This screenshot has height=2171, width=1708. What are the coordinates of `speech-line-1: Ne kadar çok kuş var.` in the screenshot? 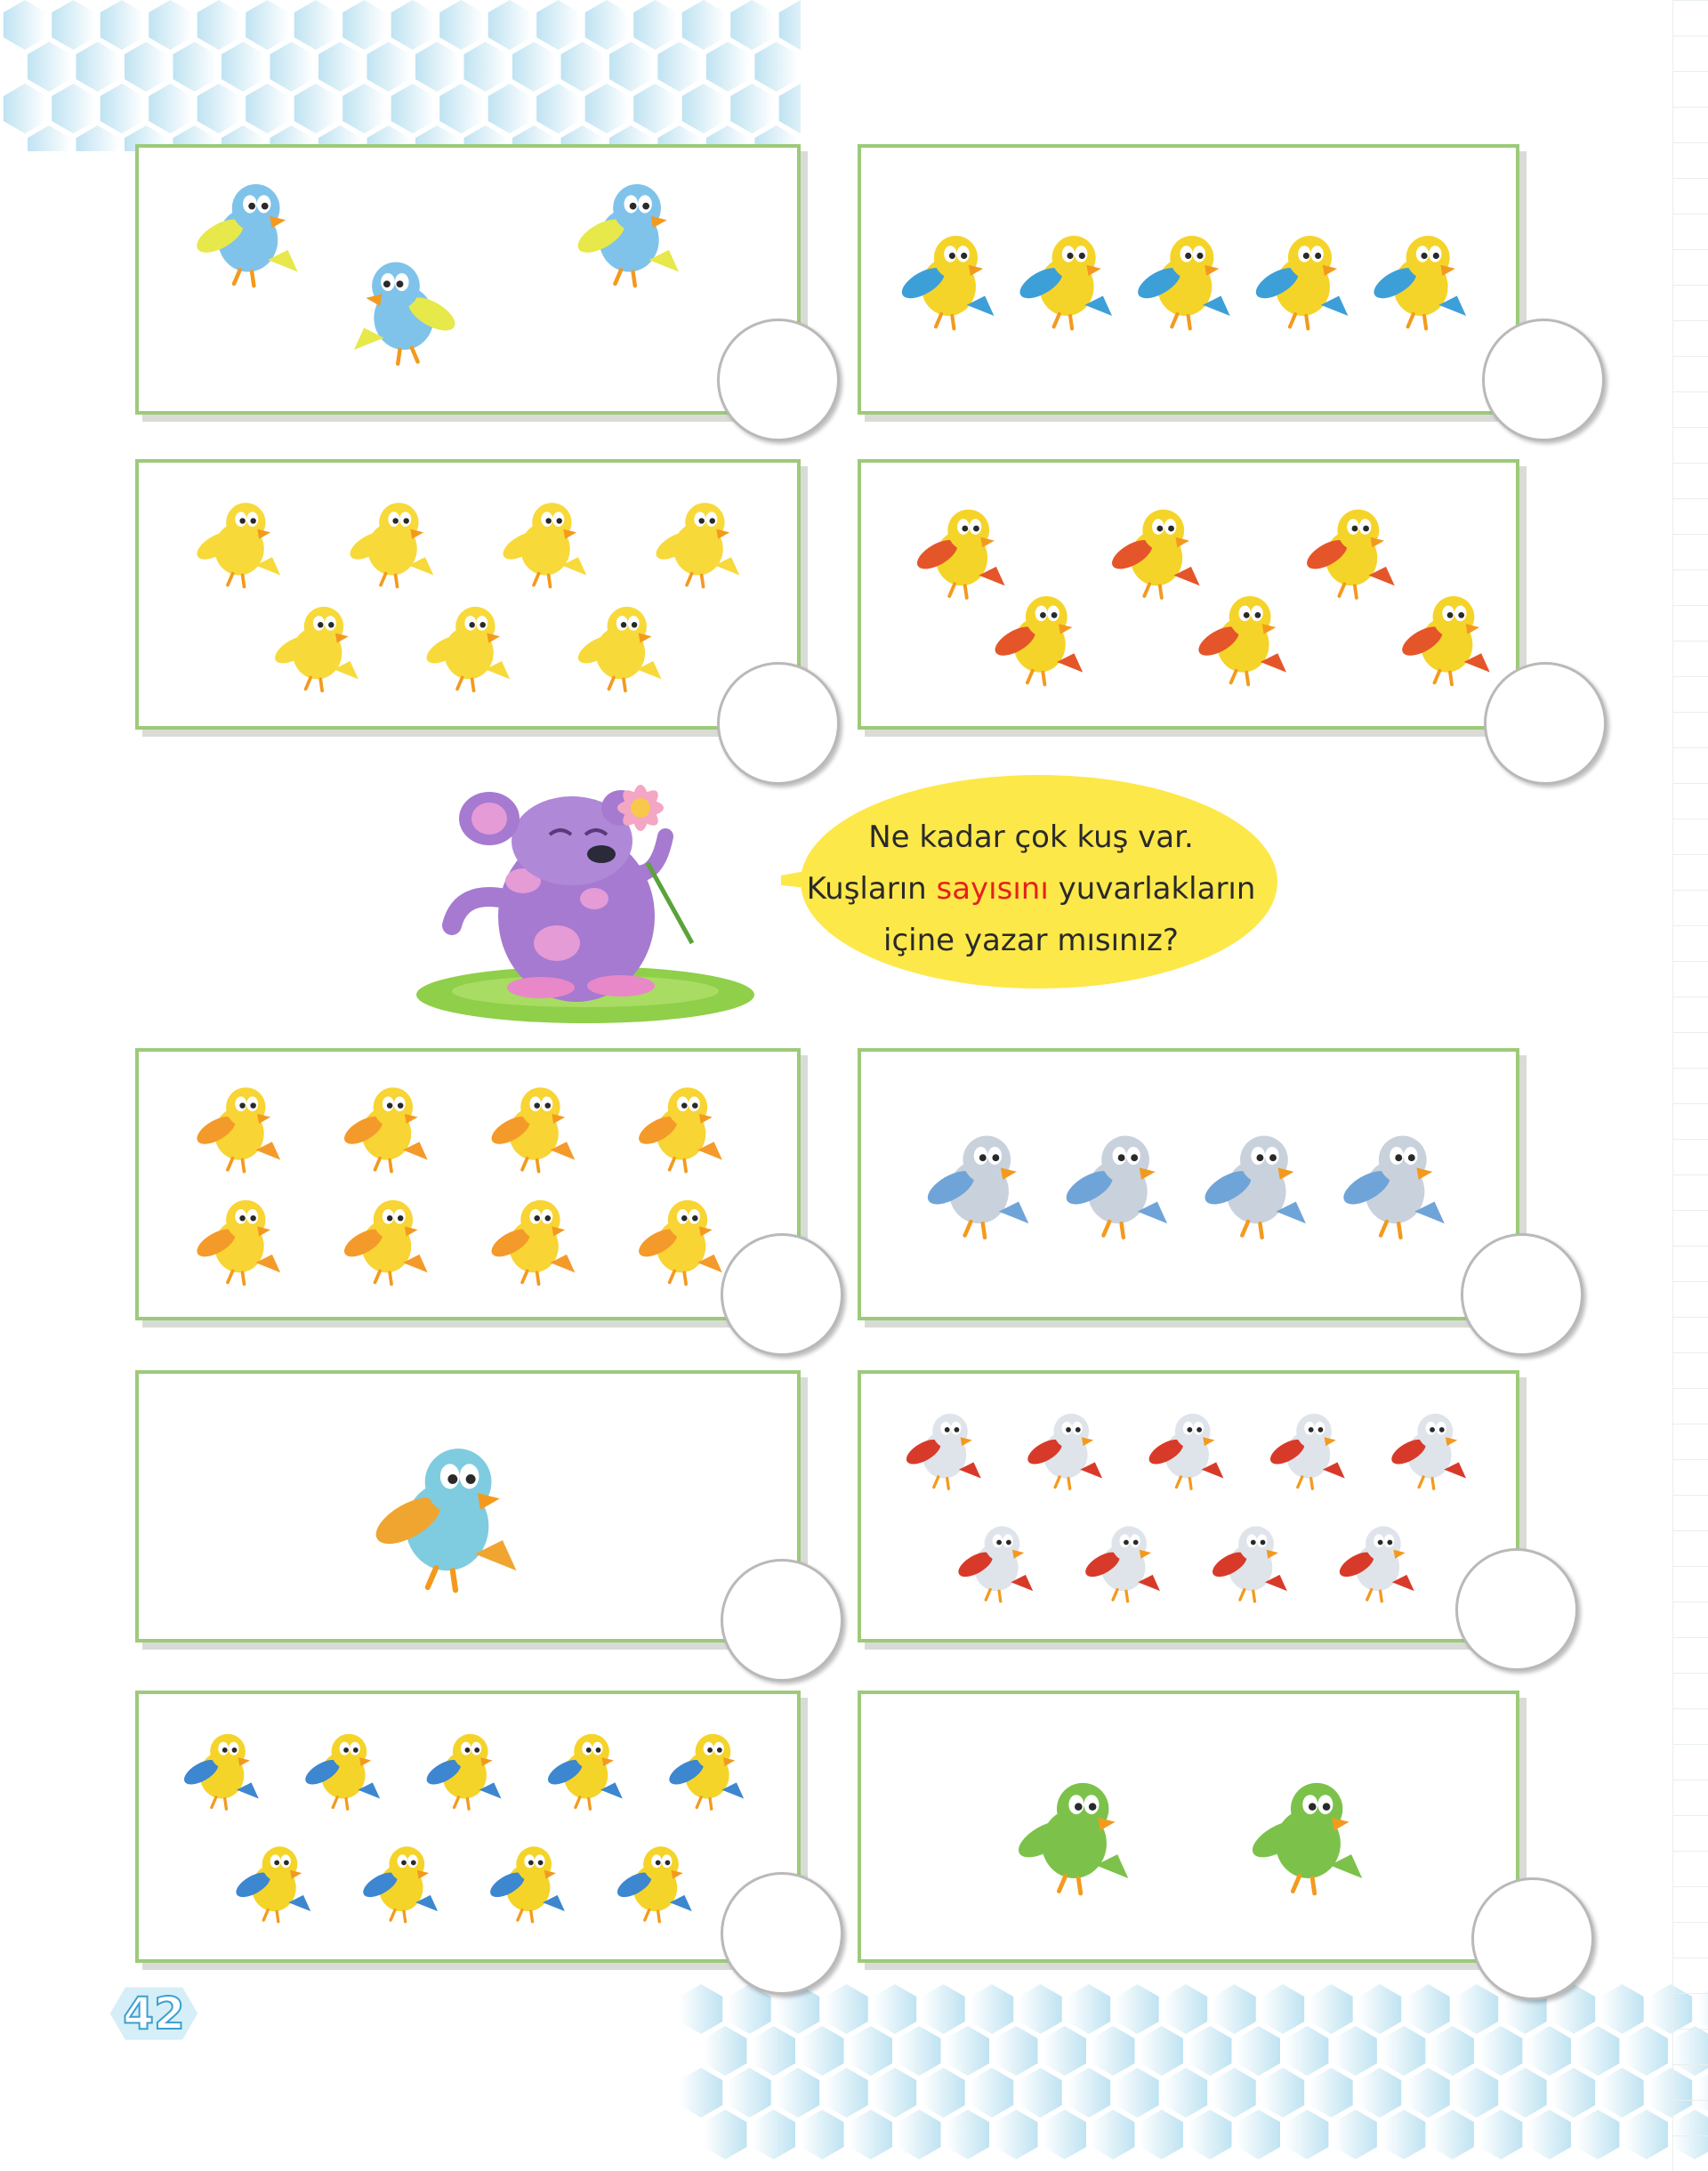 It's located at (1031, 837).